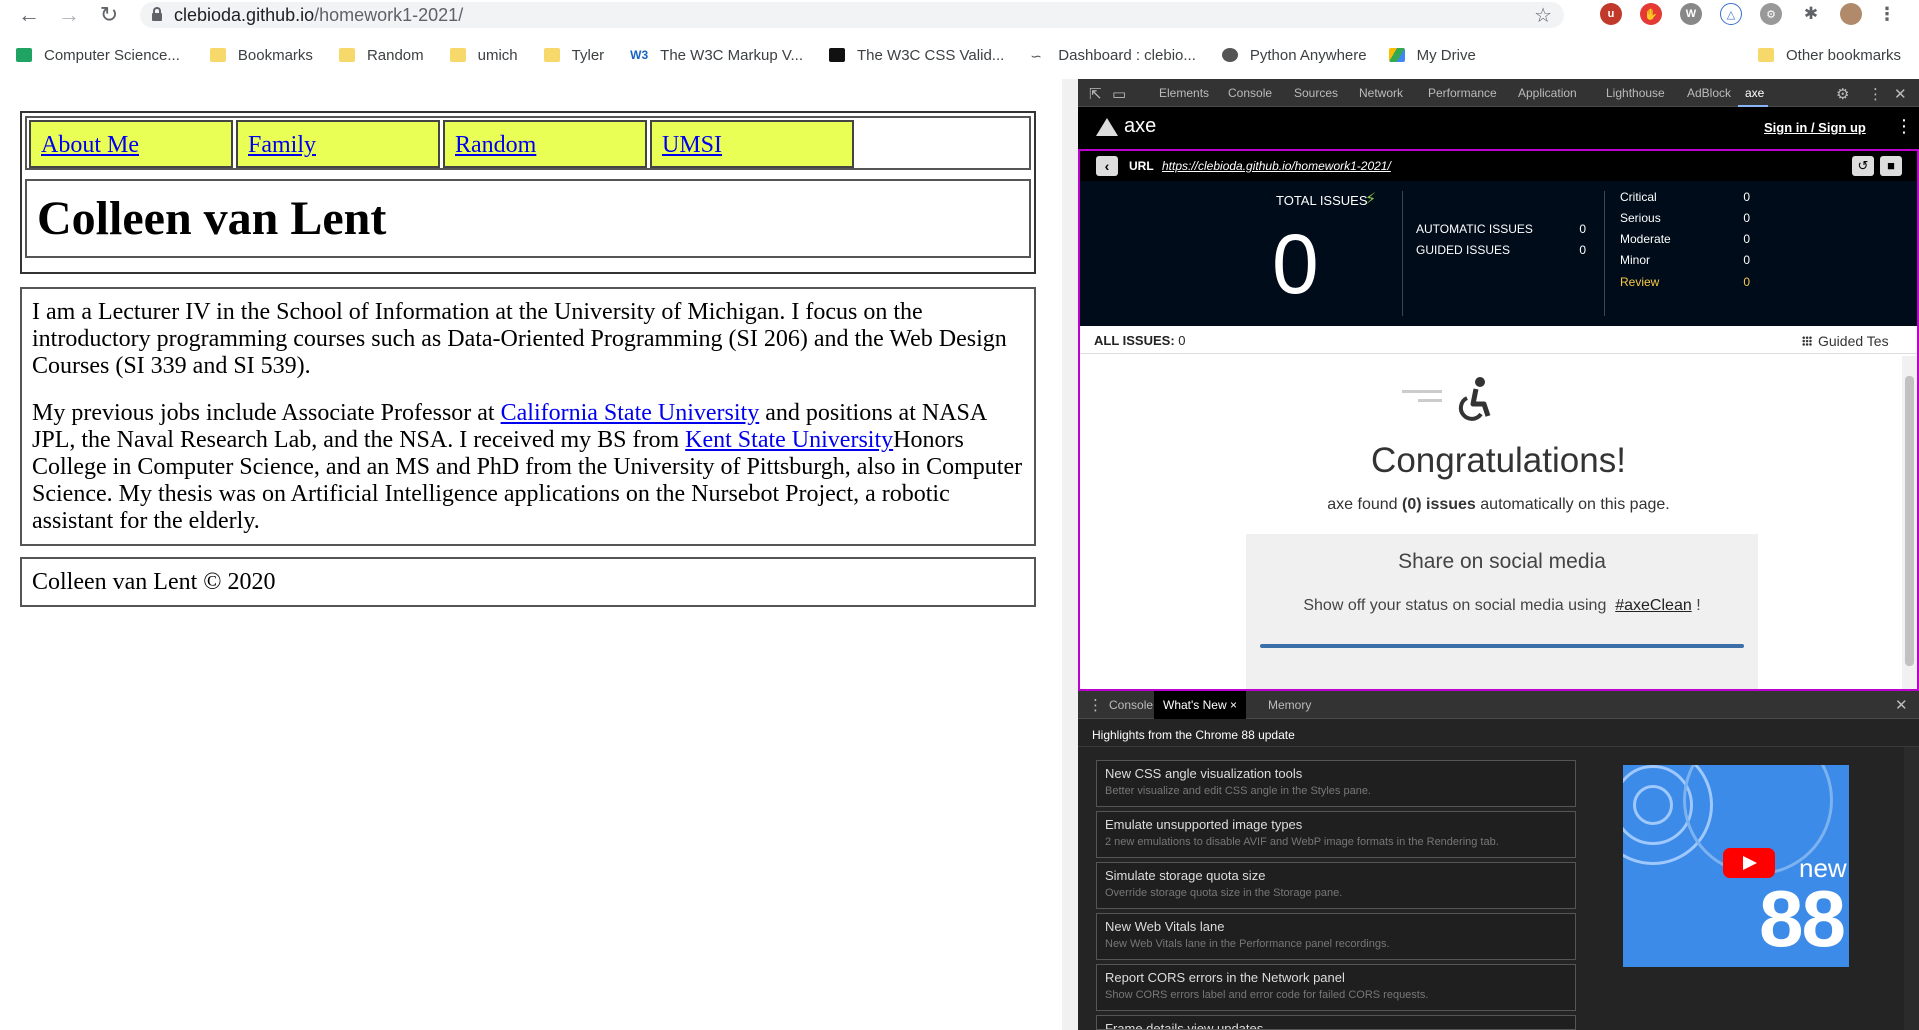 The height and width of the screenshot is (1030, 1919). What do you see at coordinates (1875, 94) in the screenshot?
I see `more-options-icon: ⋮` at bounding box center [1875, 94].